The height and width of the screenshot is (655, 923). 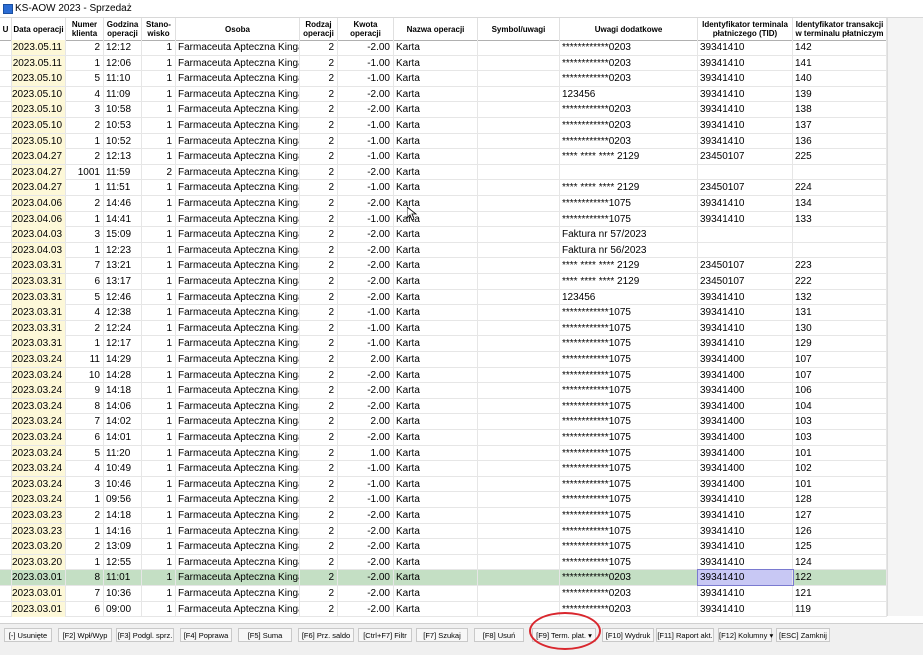 I want to click on column-header-person: Osoba, so click(x=238, y=29).